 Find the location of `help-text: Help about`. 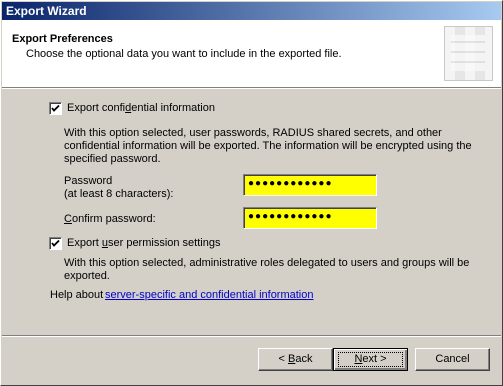

help-text: Help about is located at coordinates (76, 295).